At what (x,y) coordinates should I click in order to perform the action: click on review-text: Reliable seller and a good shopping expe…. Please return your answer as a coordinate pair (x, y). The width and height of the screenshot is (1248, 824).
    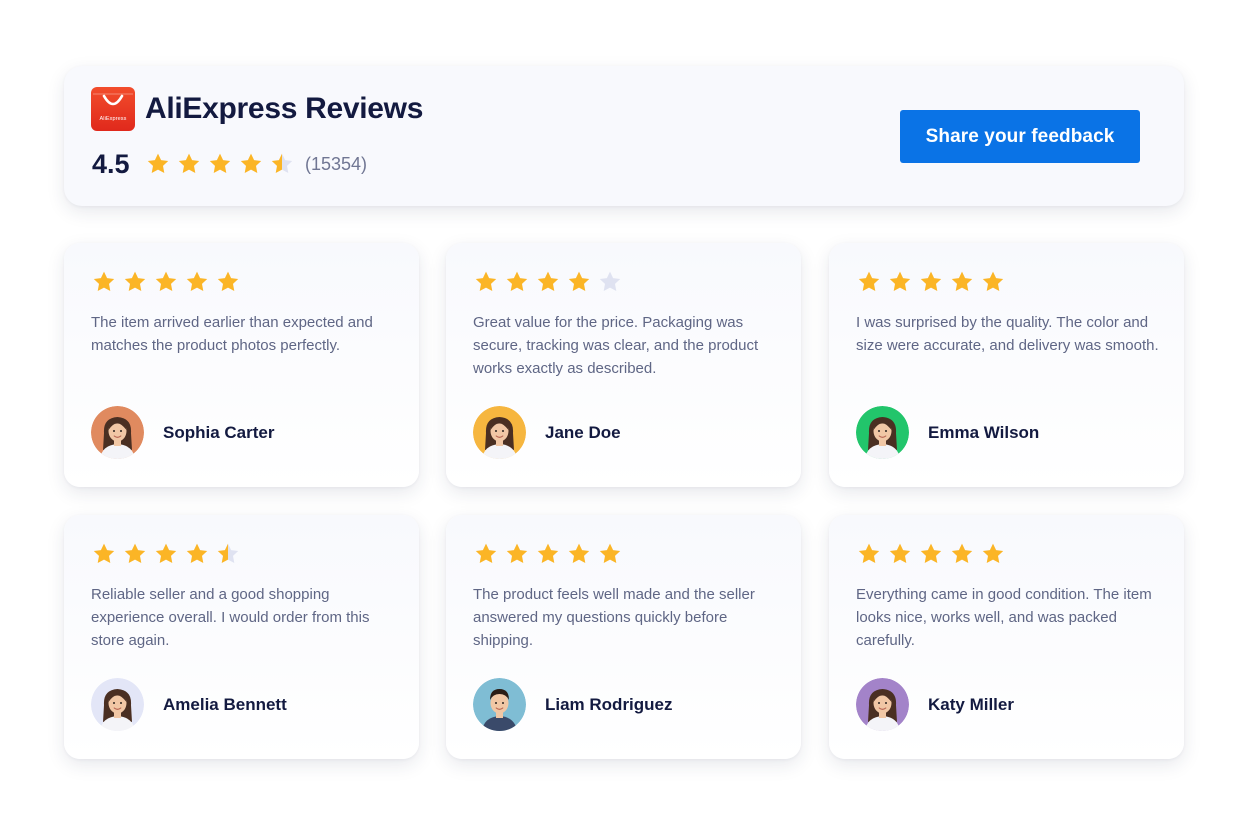
    Looking at the image, I should click on (230, 617).